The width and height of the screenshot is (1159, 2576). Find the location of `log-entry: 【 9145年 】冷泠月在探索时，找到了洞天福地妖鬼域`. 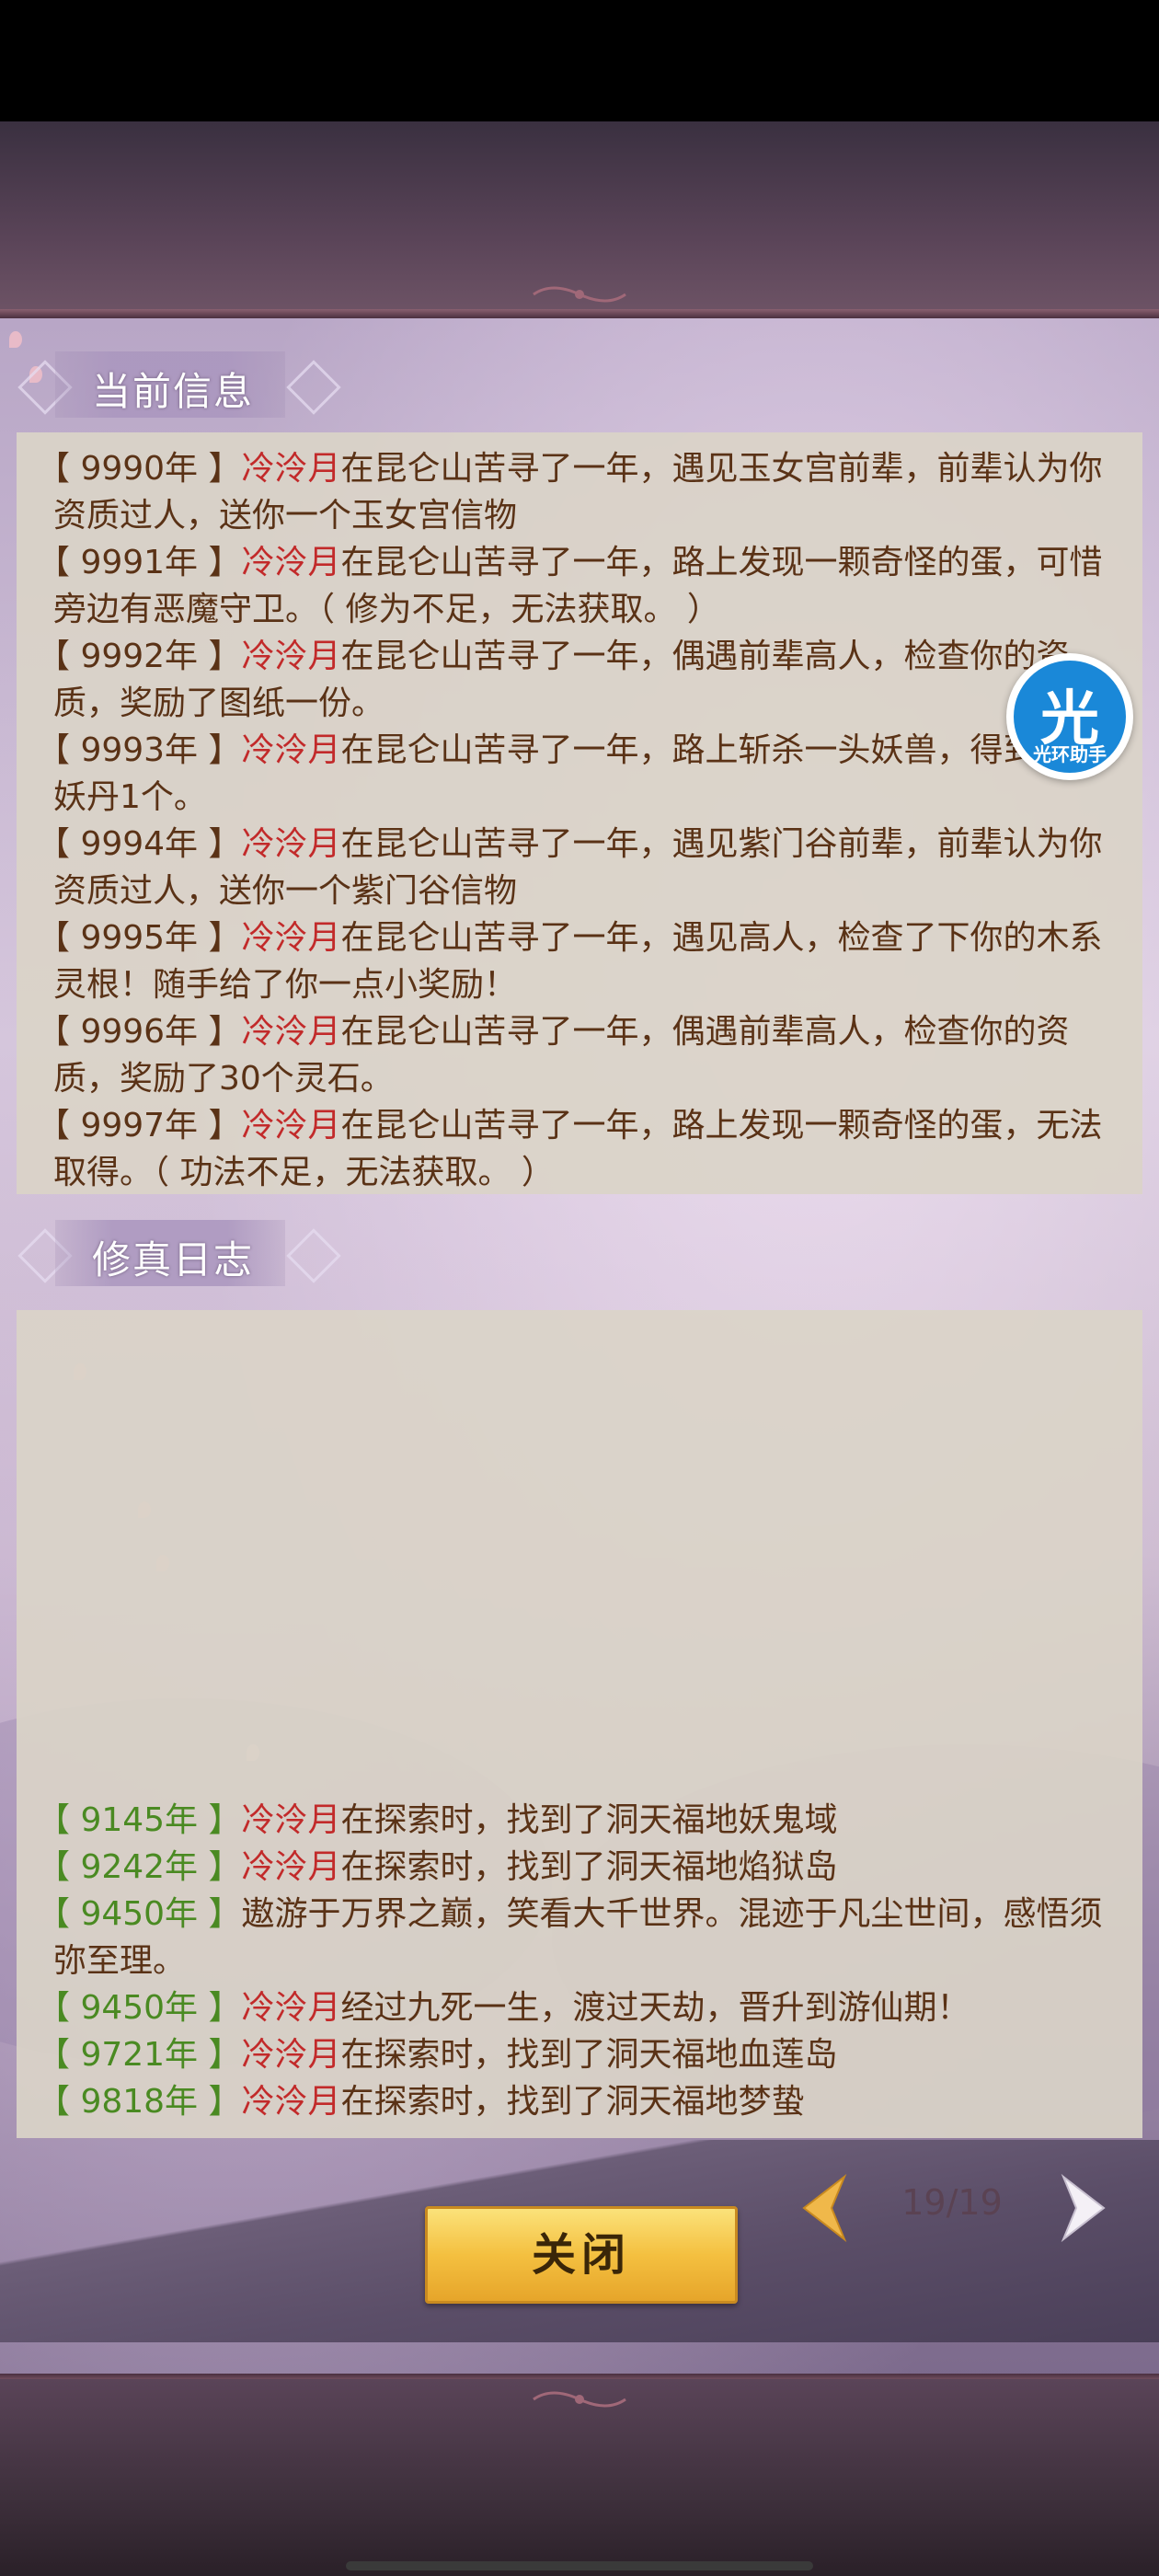

log-entry: 【 9145年 】冷泠月在探索时，找到了洞天福地妖鬼域 is located at coordinates (437, 1820).